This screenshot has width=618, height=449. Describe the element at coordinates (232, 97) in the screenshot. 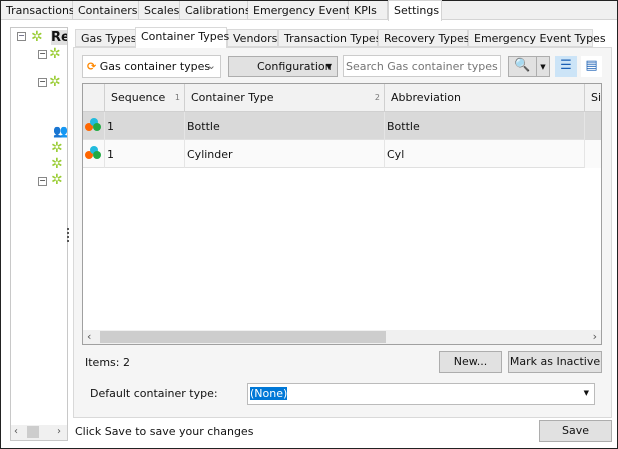

I see `header-label: Container Type` at that location.